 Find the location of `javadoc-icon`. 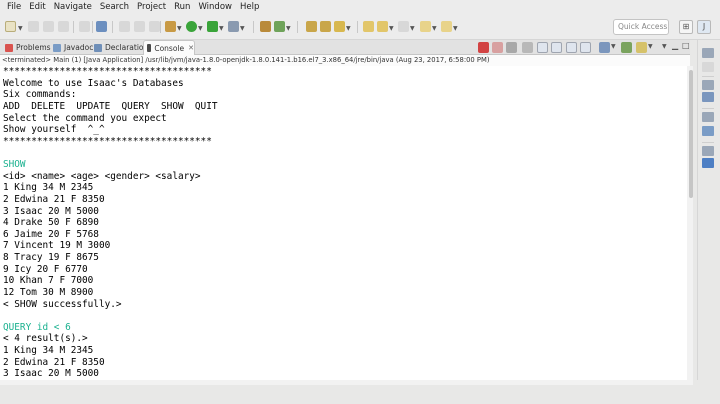

javadoc-icon is located at coordinates (57, 47).